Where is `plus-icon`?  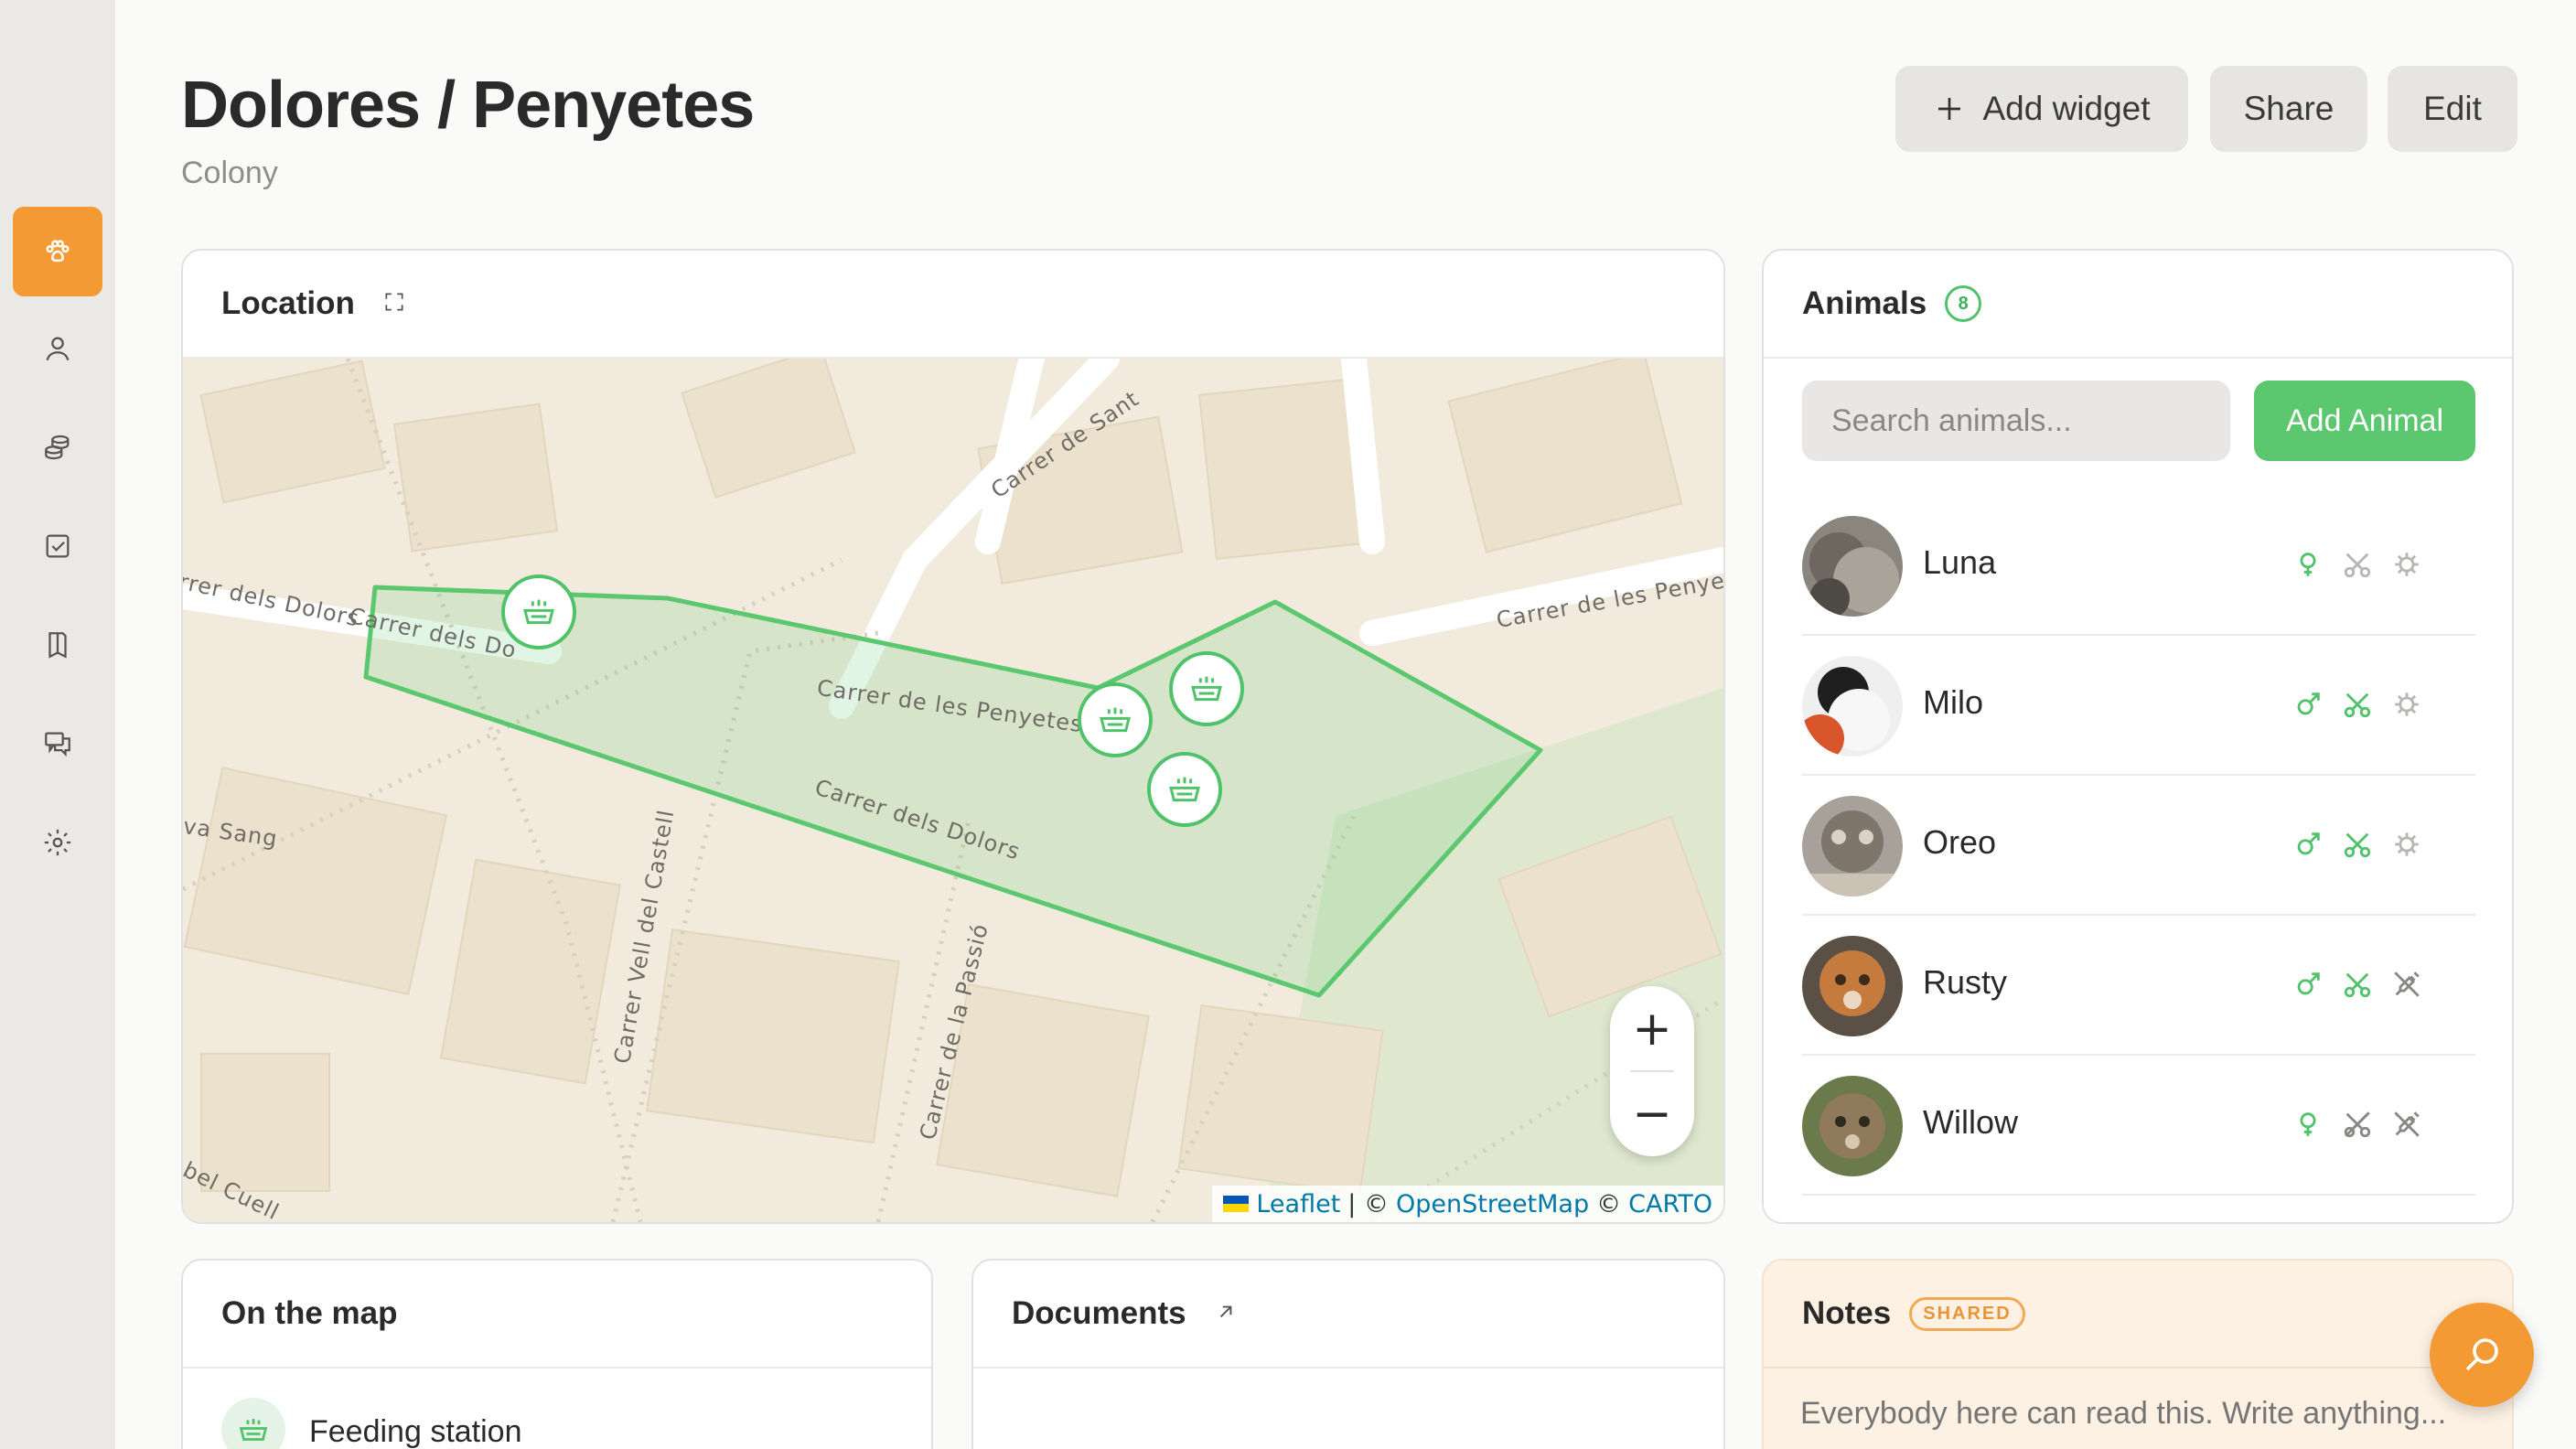 plus-icon is located at coordinates (1950, 109).